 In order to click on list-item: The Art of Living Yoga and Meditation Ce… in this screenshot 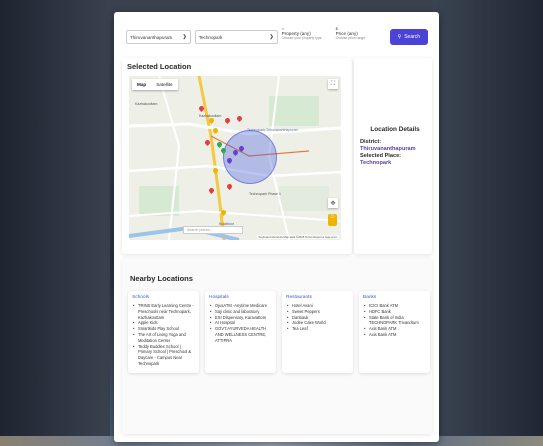, I will do `click(163, 338)`.